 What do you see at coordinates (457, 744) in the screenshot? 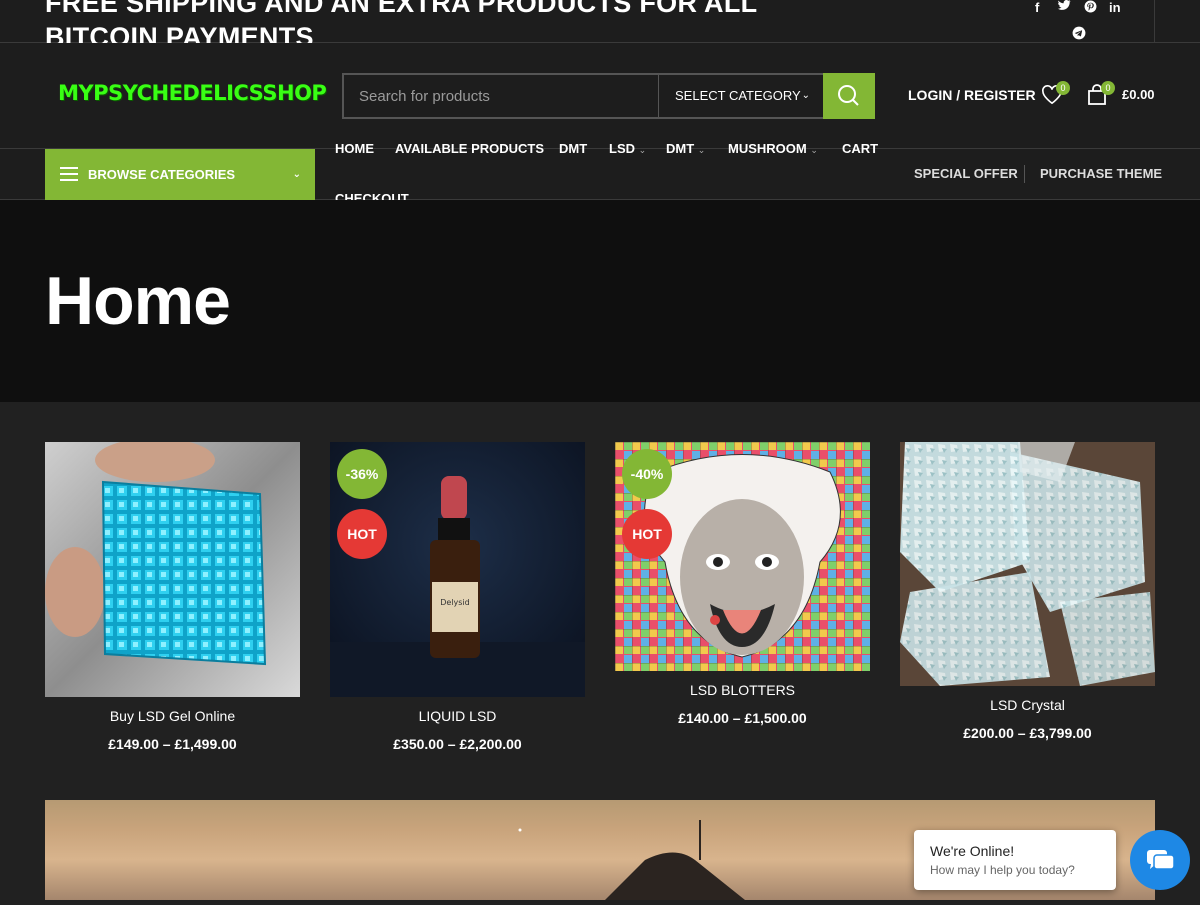
I see `product-price: £350.00 – £2,200.00` at bounding box center [457, 744].